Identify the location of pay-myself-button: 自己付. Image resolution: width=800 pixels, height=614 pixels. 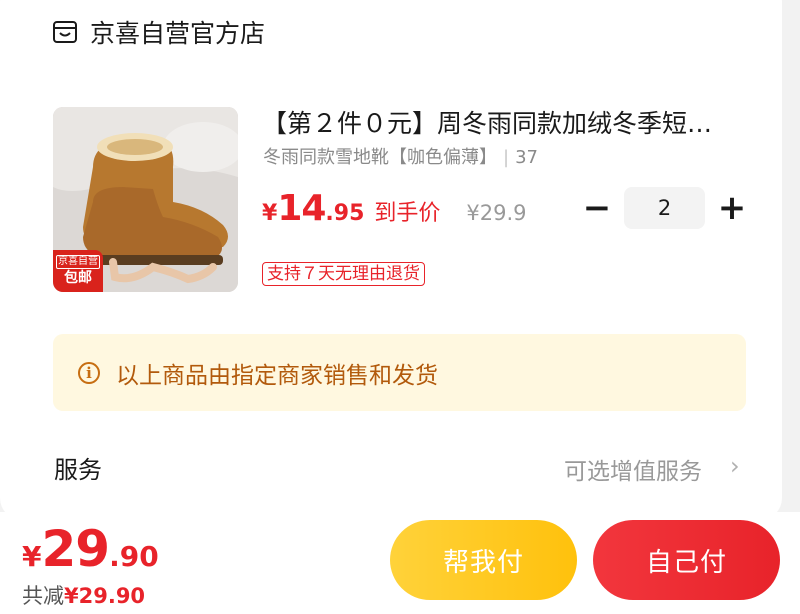
(686, 560).